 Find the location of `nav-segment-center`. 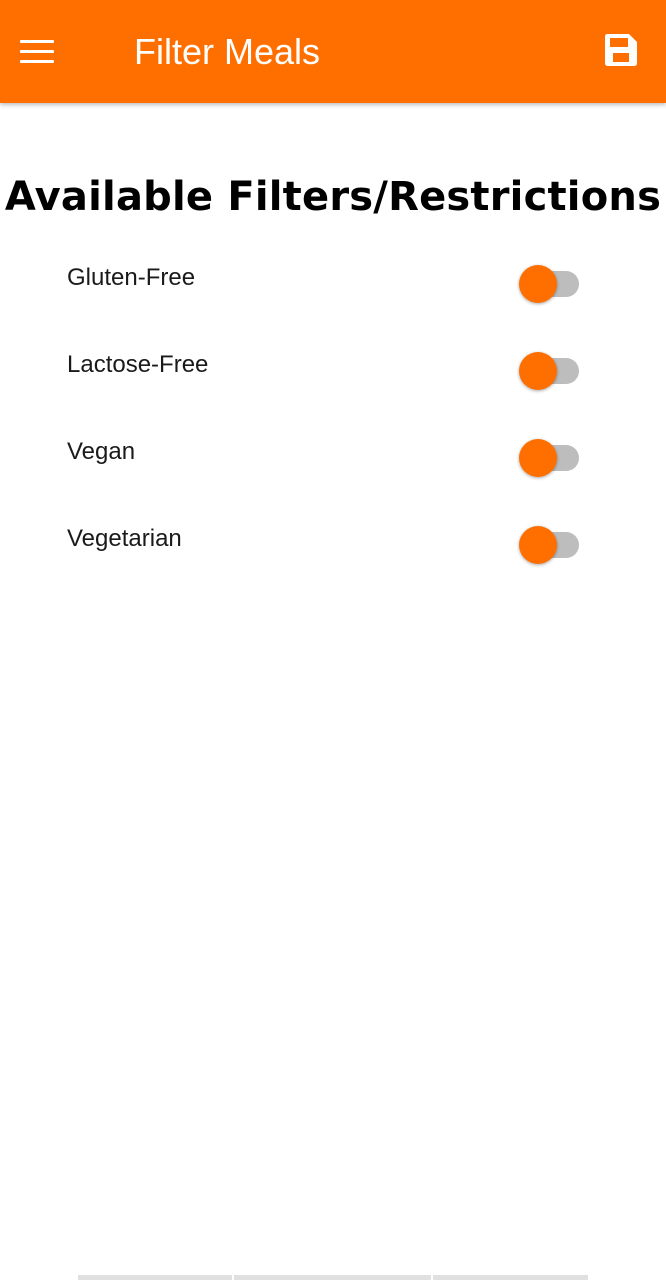

nav-segment-center is located at coordinates (332, 1277).